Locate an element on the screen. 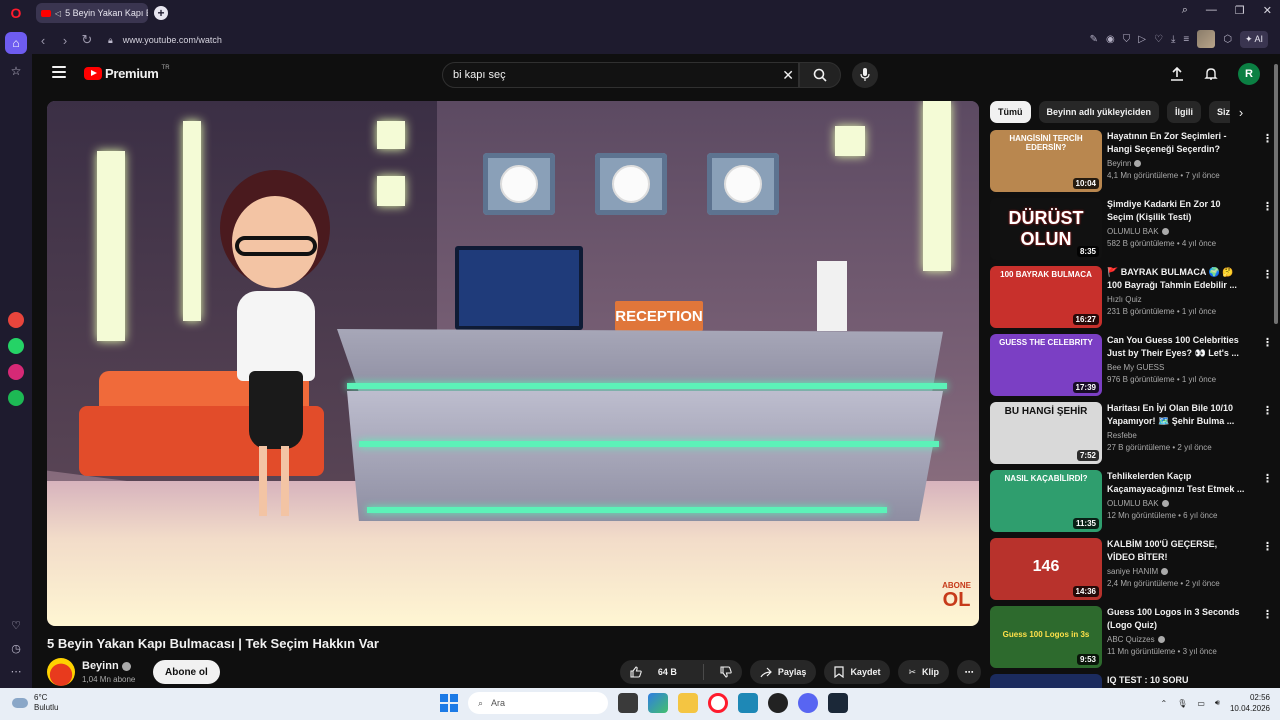  camera-icon: ◉ is located at coordinates (1110, 39).